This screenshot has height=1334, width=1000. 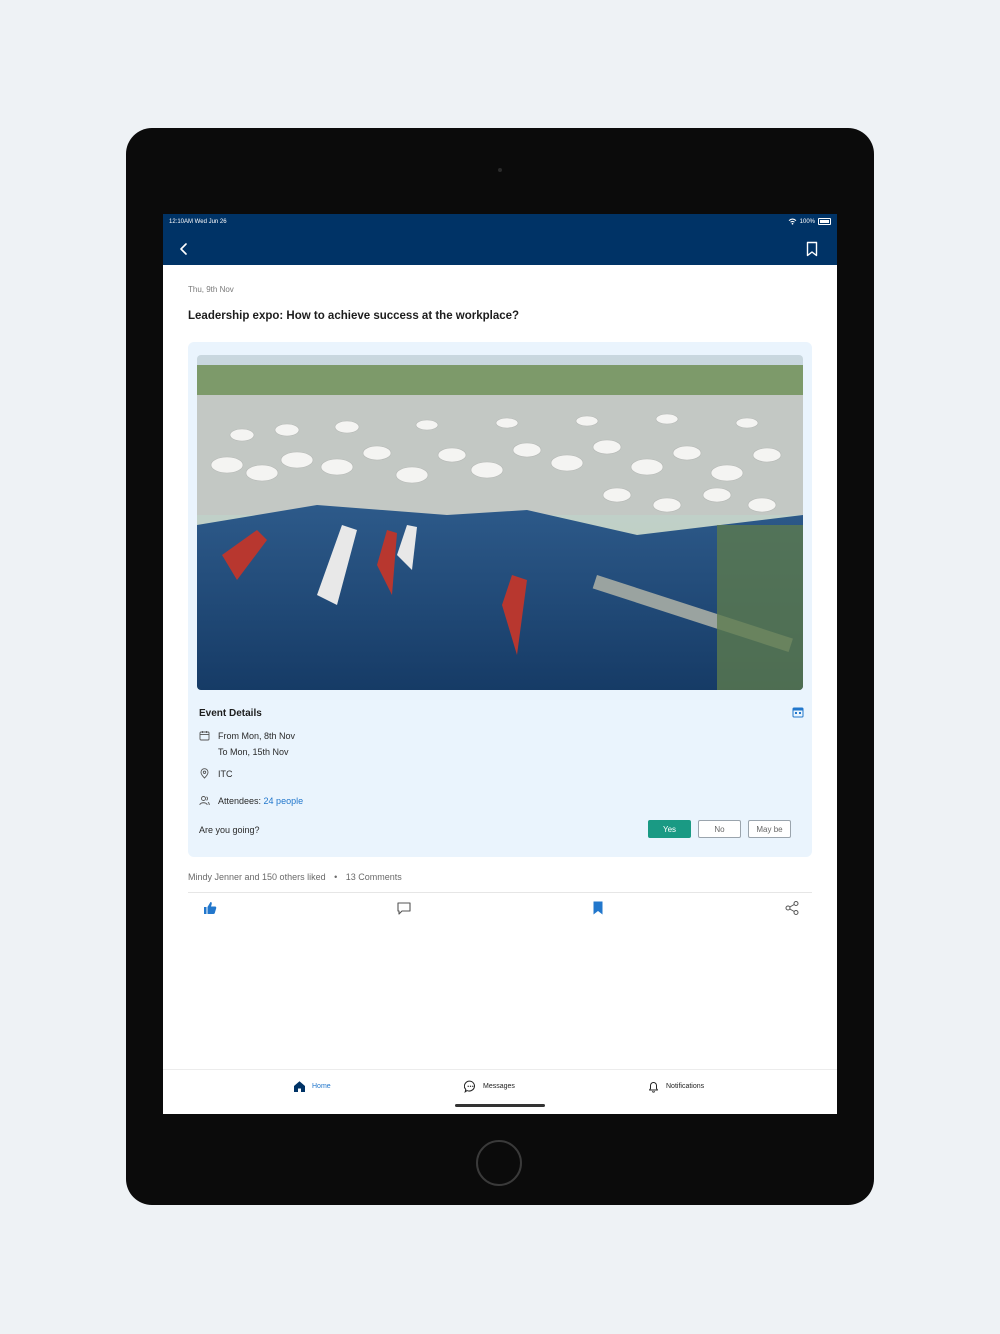 I want to click on nav-messages: Messages, so click(x=489, y=1086).